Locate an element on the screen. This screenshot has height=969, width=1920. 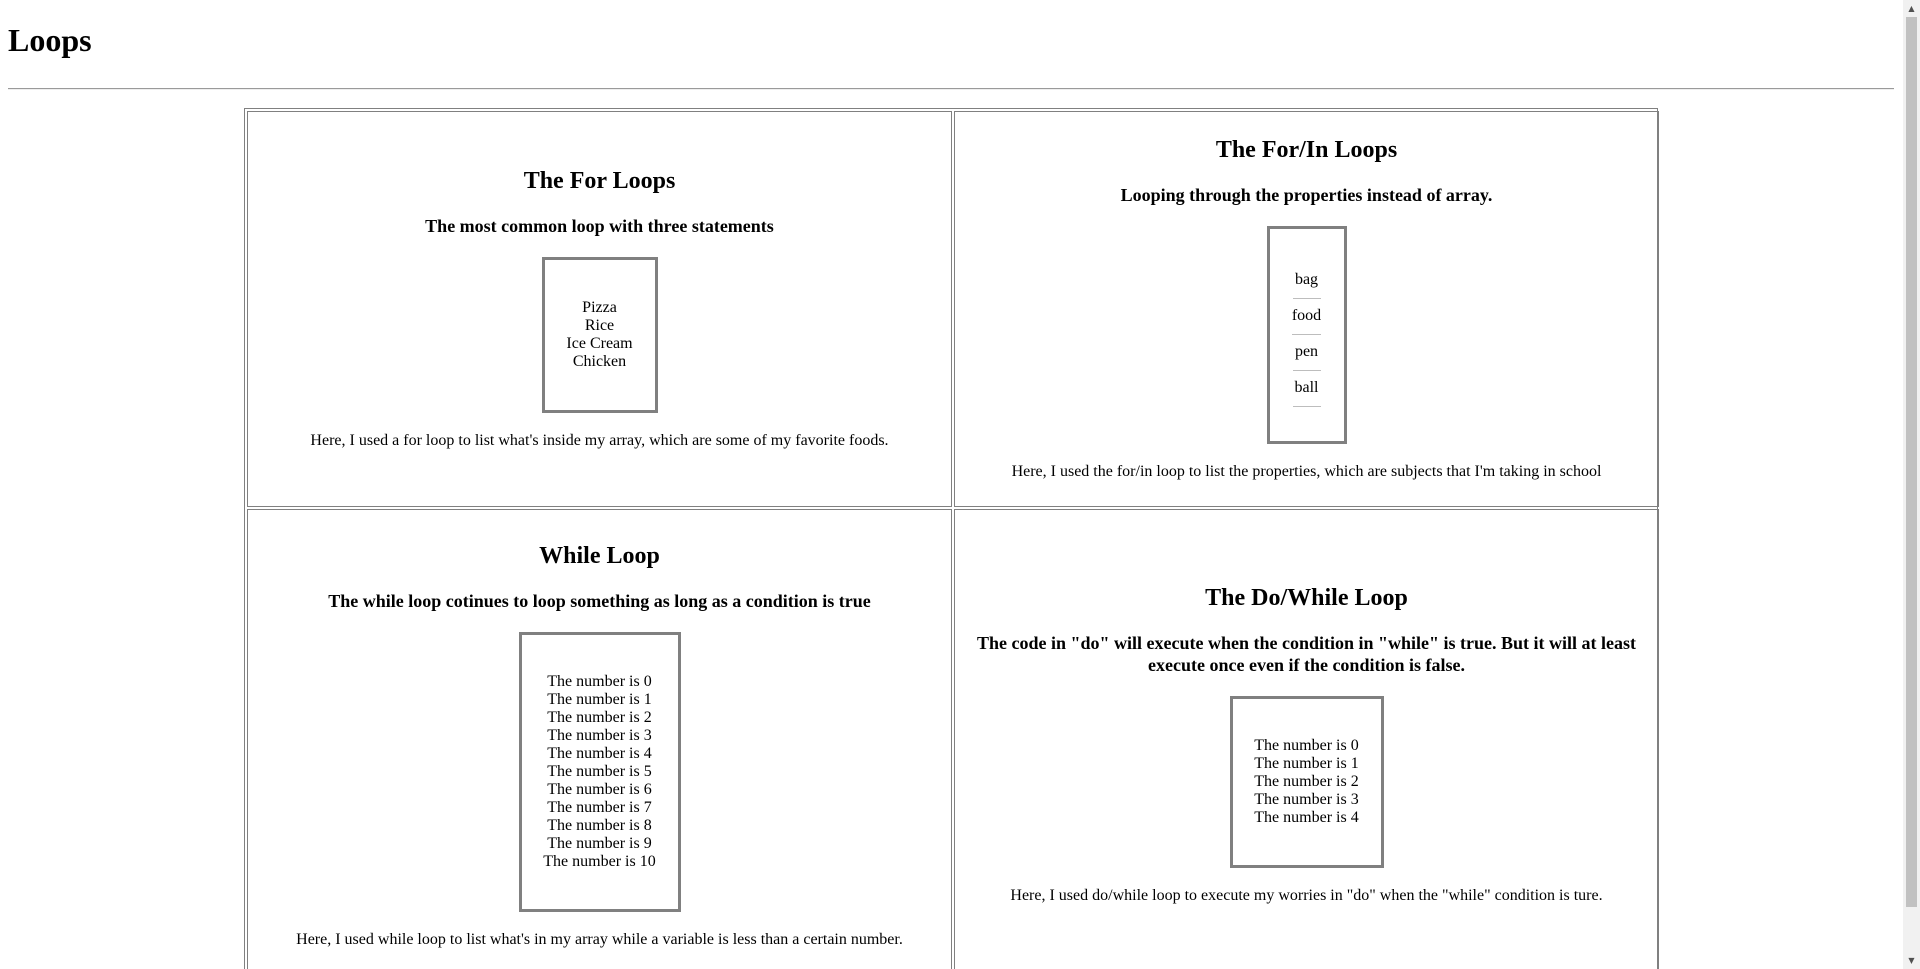
output-line: Pizza is located at coordinates (599, 307).